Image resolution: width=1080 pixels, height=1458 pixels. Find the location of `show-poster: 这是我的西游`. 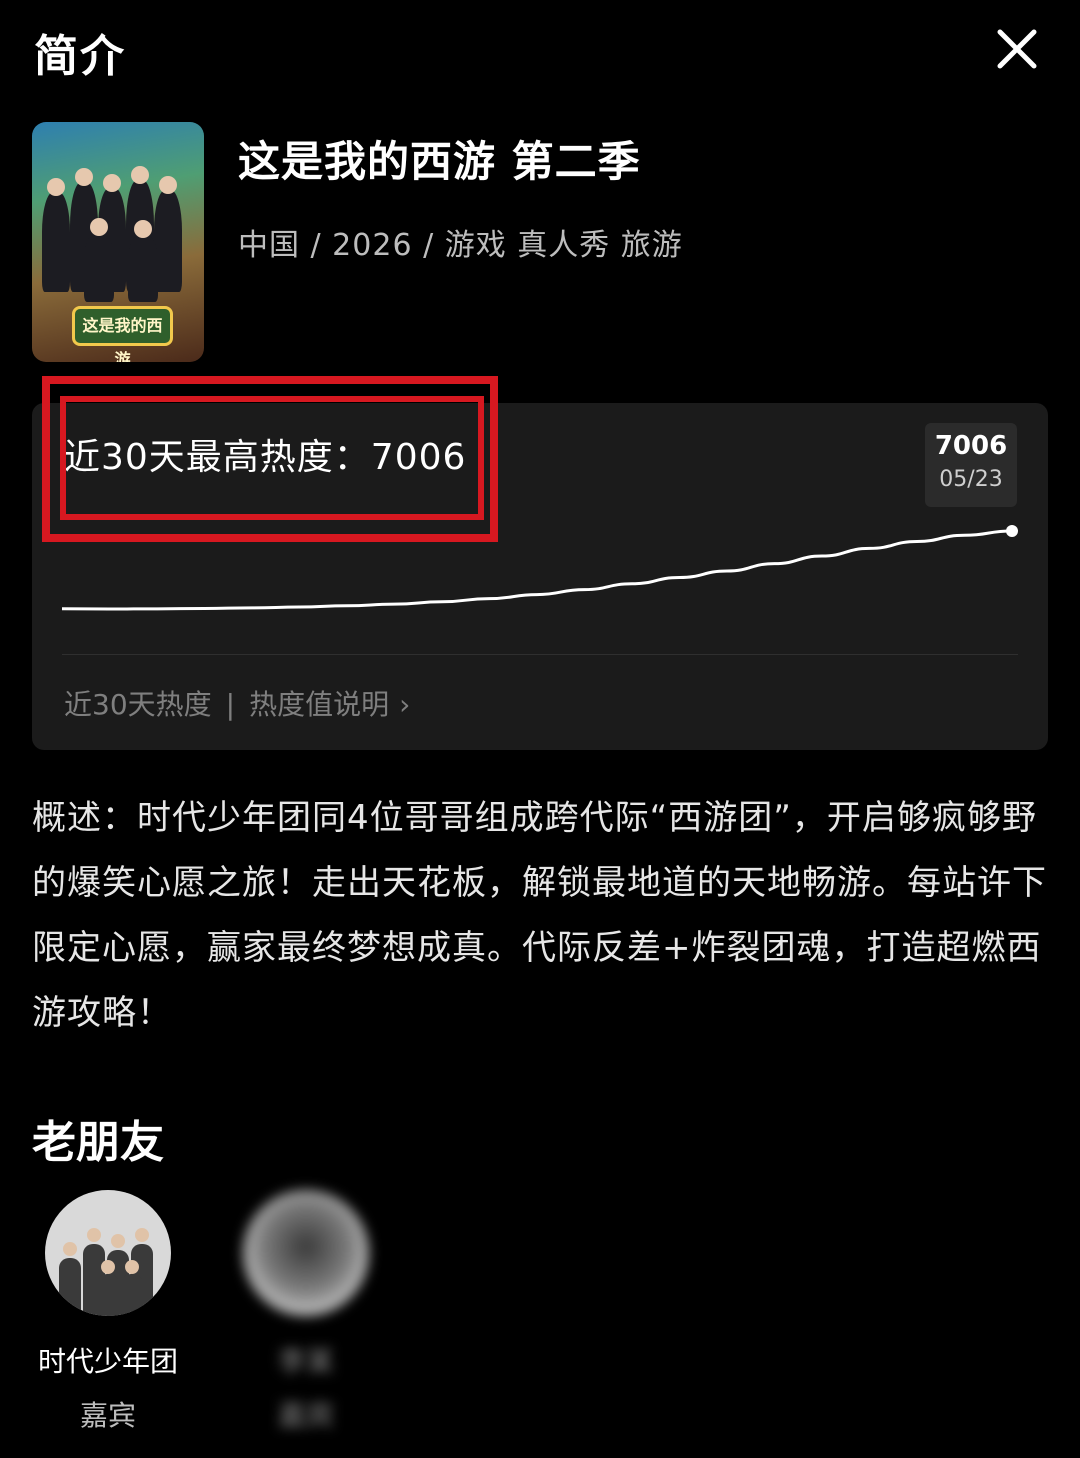

show-poster: 这是我的西游 is located at coordinates (118, 242).